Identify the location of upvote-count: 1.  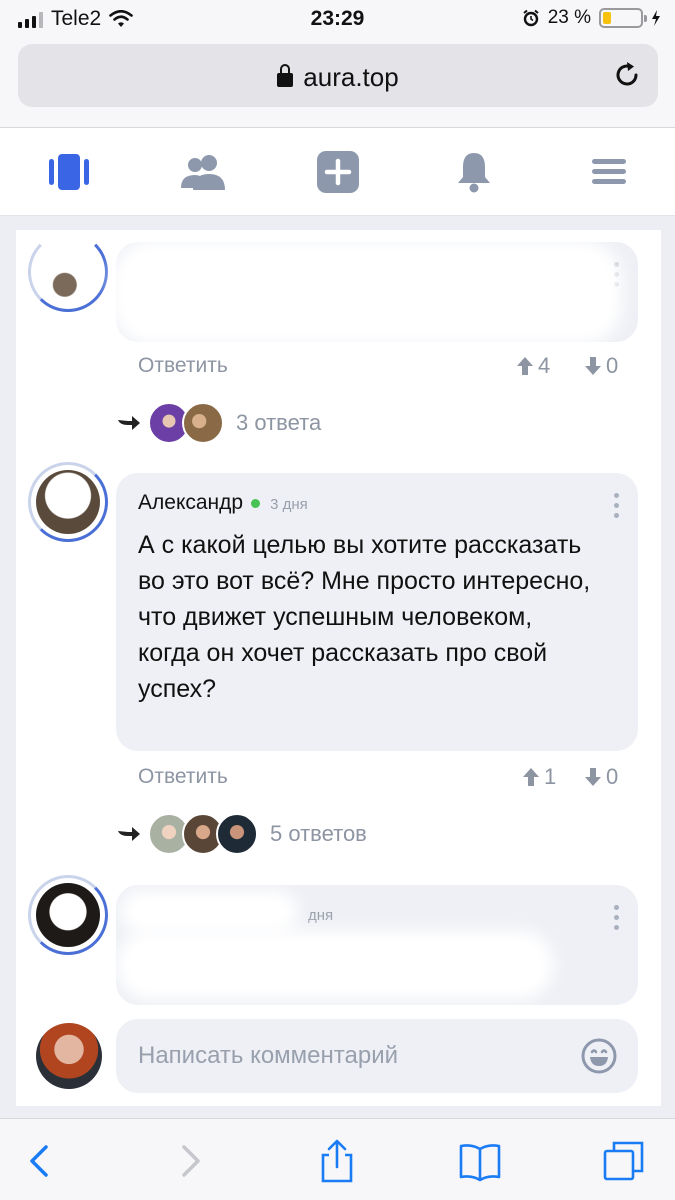
(550, 776).